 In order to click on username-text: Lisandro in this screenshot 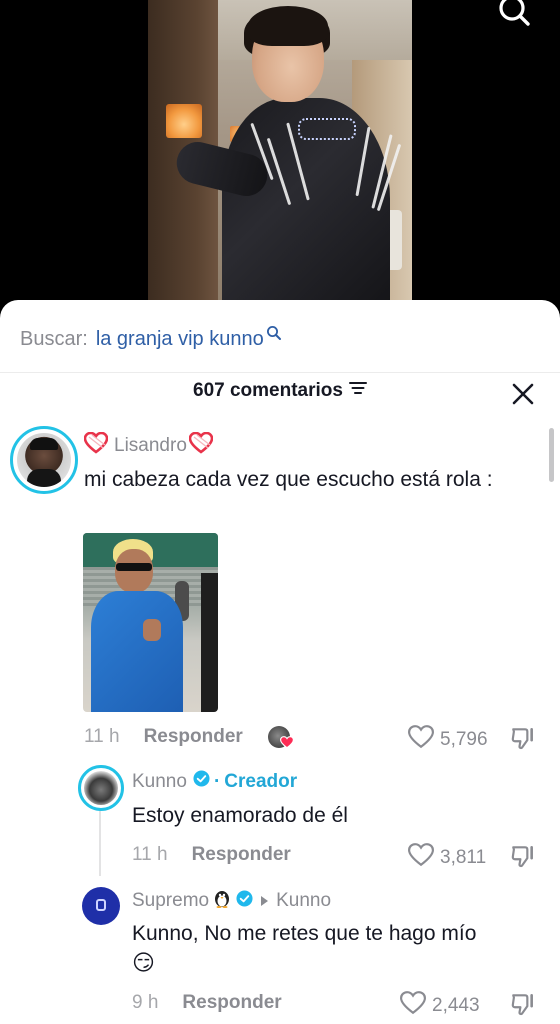, I will do `click(150, 445)`.